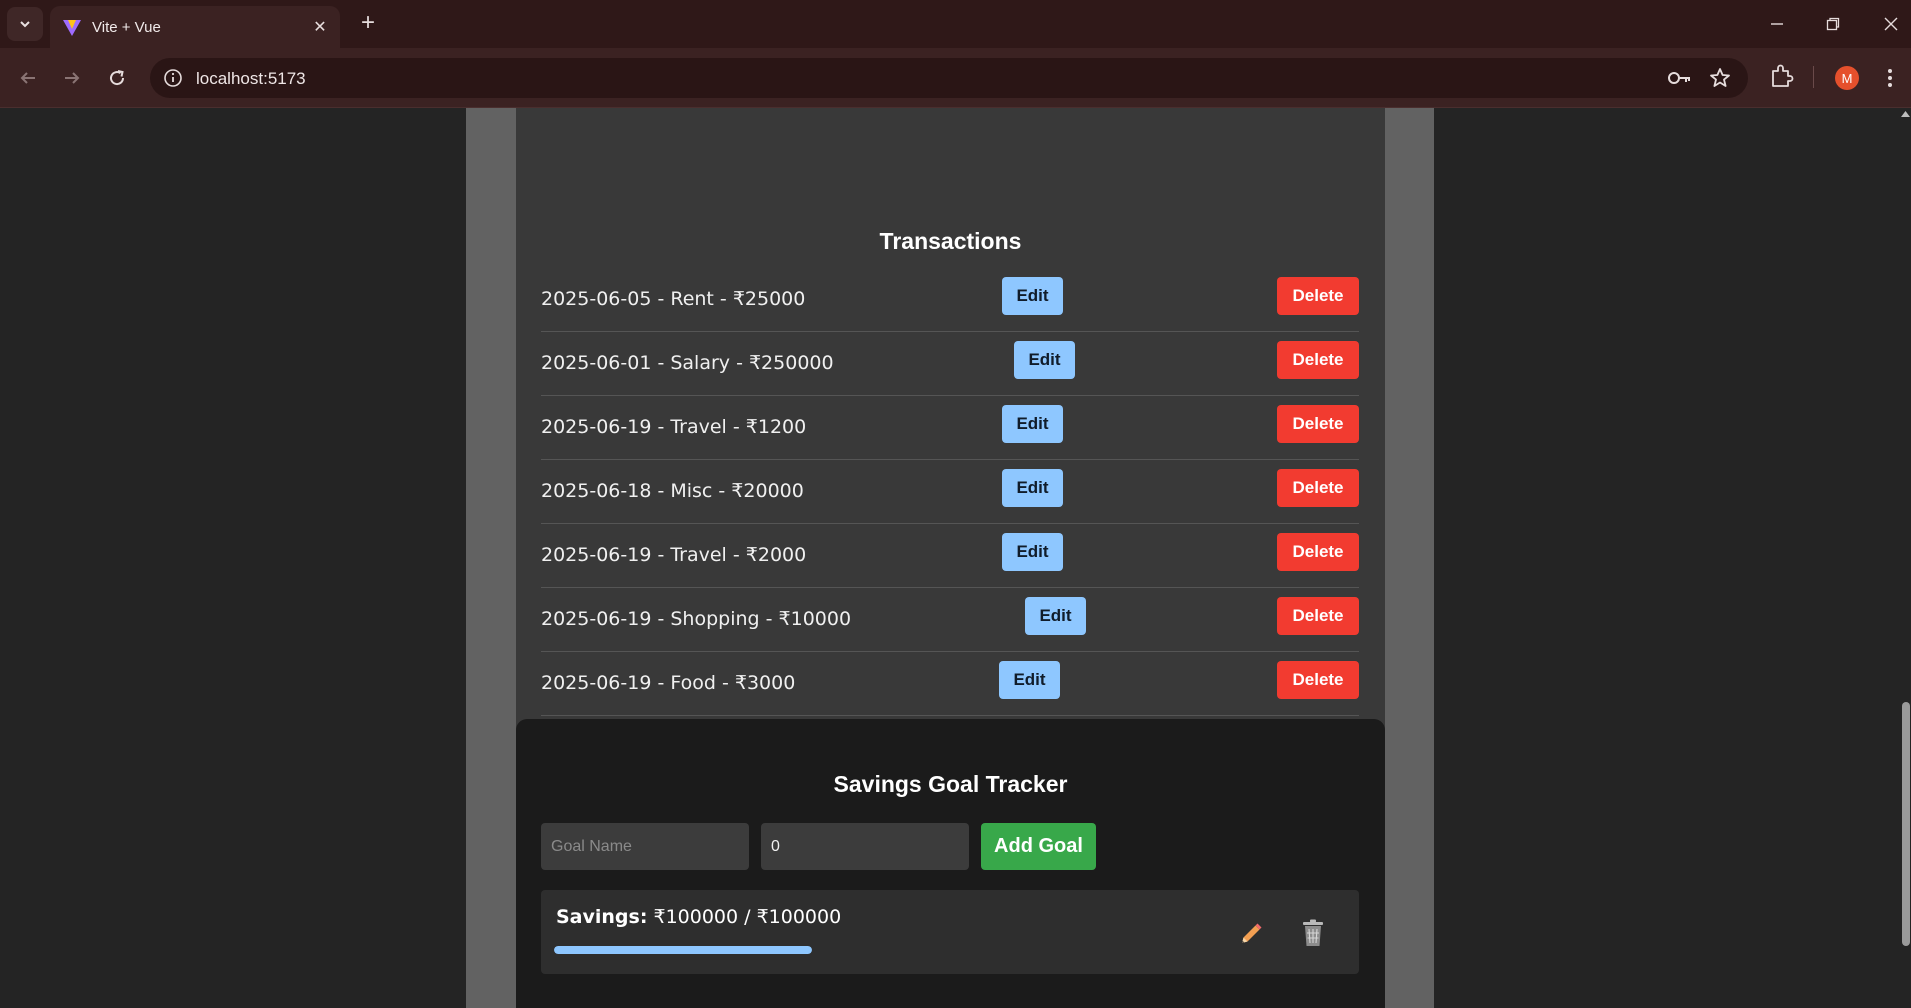 This screenshot has height=1008, width=1911. Describe the element at coordinates (950, 492) in the screenshot. I see `transaction-row: 2025-06-18 - Misc - ₹20000 Edit Delete` at that location.